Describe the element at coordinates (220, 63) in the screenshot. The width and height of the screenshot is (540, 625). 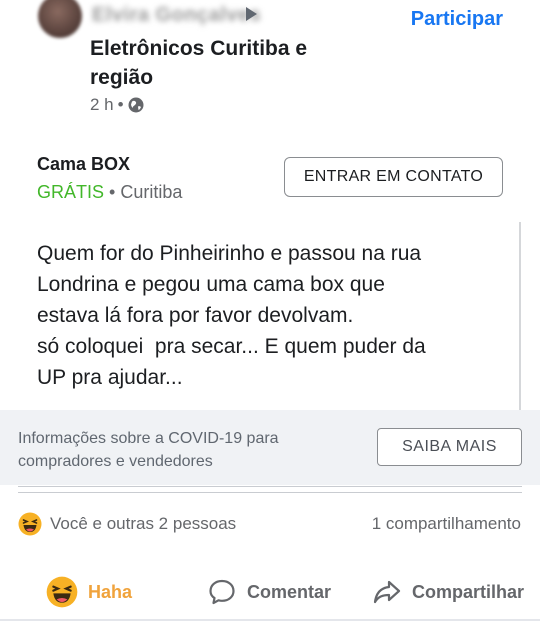
I see `group-name: Eletrônicos Curitiba e região` at that location.